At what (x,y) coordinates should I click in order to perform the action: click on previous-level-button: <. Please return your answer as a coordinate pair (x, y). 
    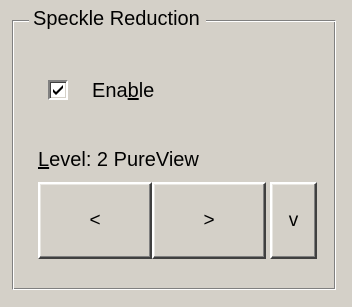
    Looking at the image, I should click on (95, 220).